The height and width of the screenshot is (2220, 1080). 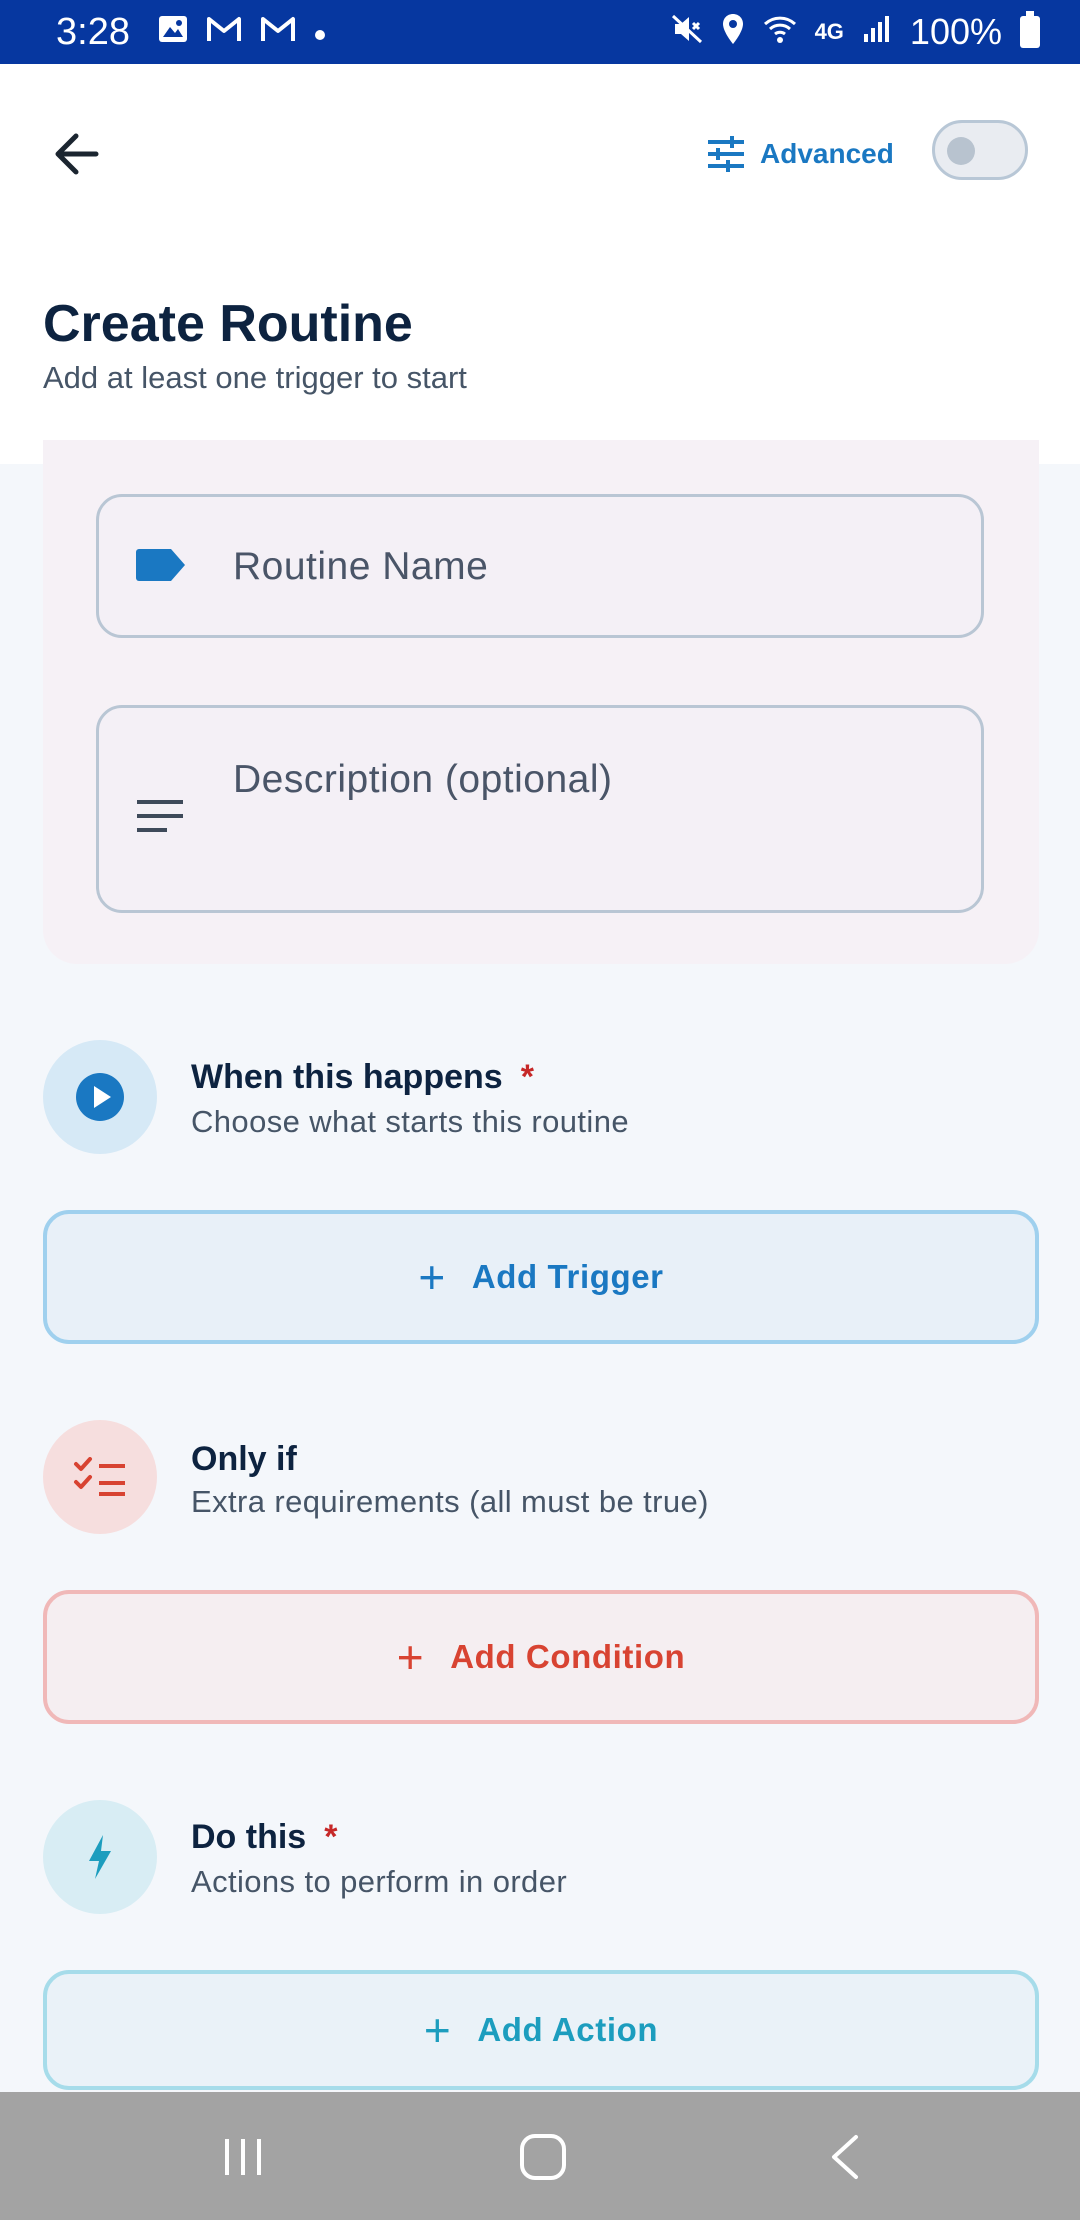 What do you see at coordinates (361, 566) in the screenshot?
I see `routine-name-placeholder: Routine Name` at bounding box center [361, 566].